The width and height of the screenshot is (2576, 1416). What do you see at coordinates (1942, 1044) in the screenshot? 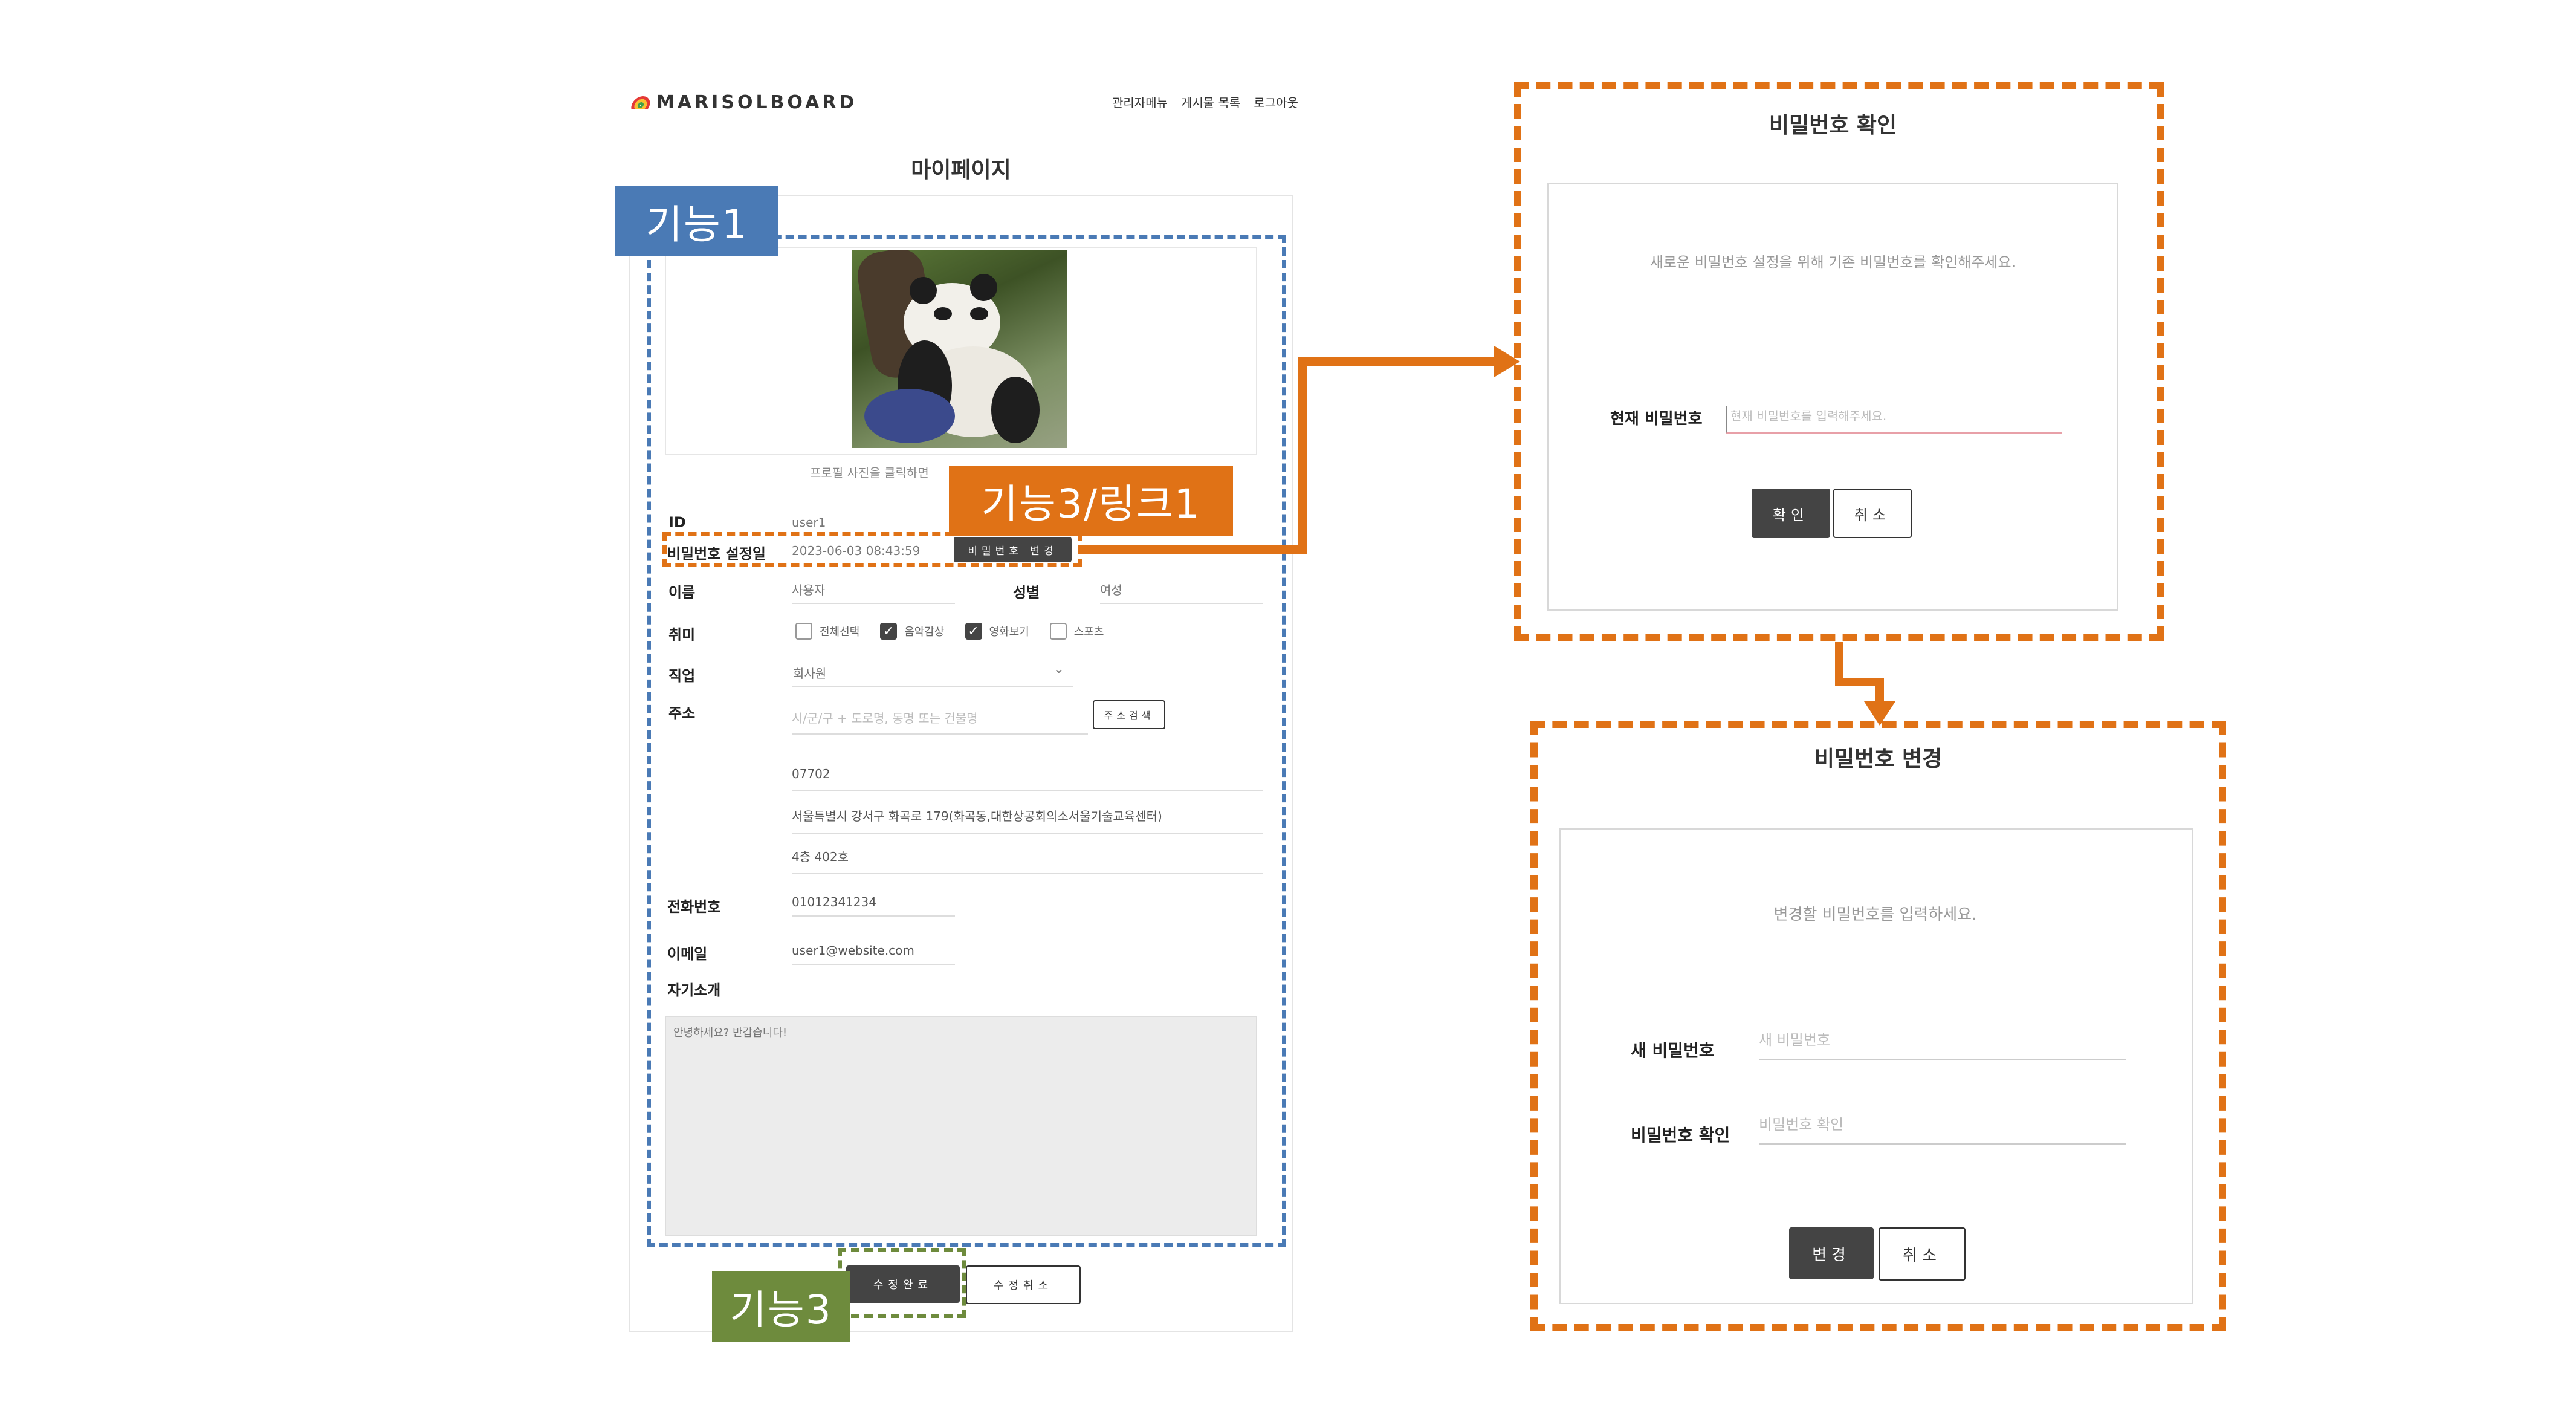
I see `new-password-input: 새 비밀번호` at bounding box center [1942, 1044].